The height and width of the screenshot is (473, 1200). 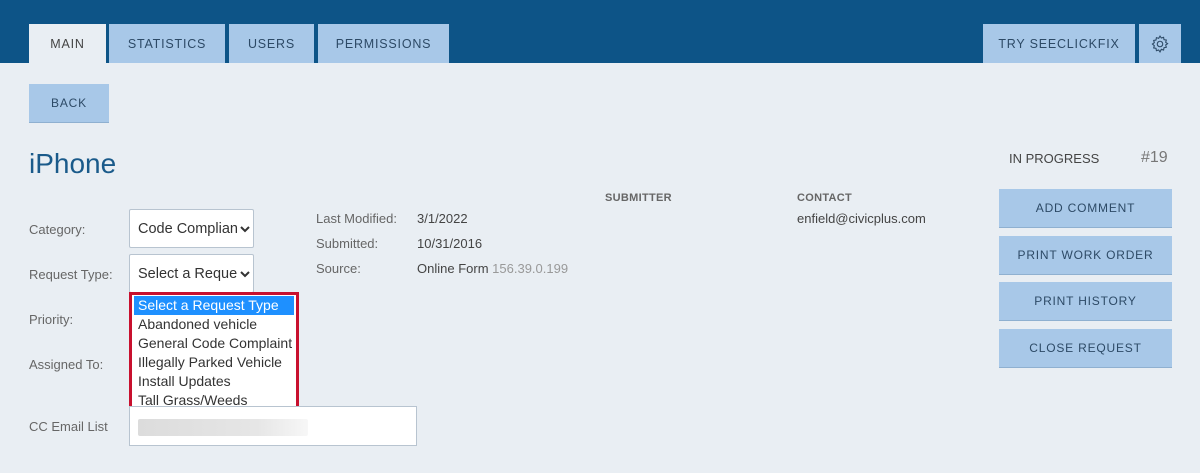 I want to click on back-button: BACK, so click(x=69, y=103).